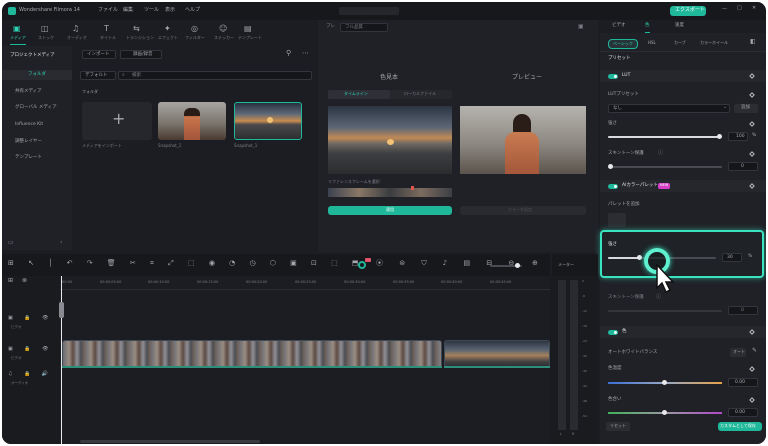  I want to click on sidebar-item-adjustment-layer: 調整レイヤー, so click(28, 142).